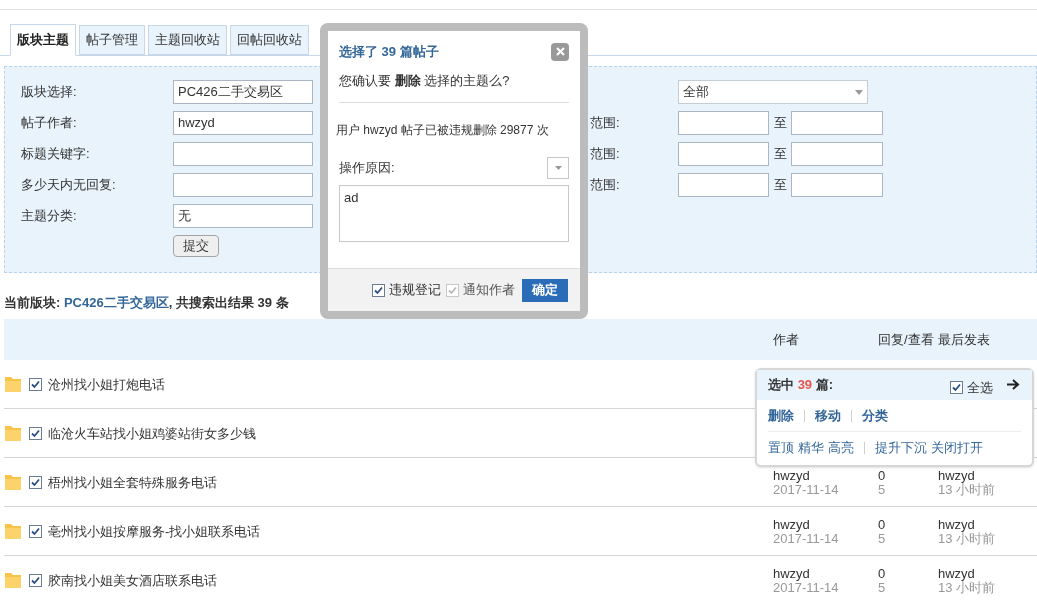 The width and height of the screenshot is (1037, 604). What do you see at coordinates (964, 340) in the screenshot?
I see `column-header: 最后发表` at bounding box center [964, 340].